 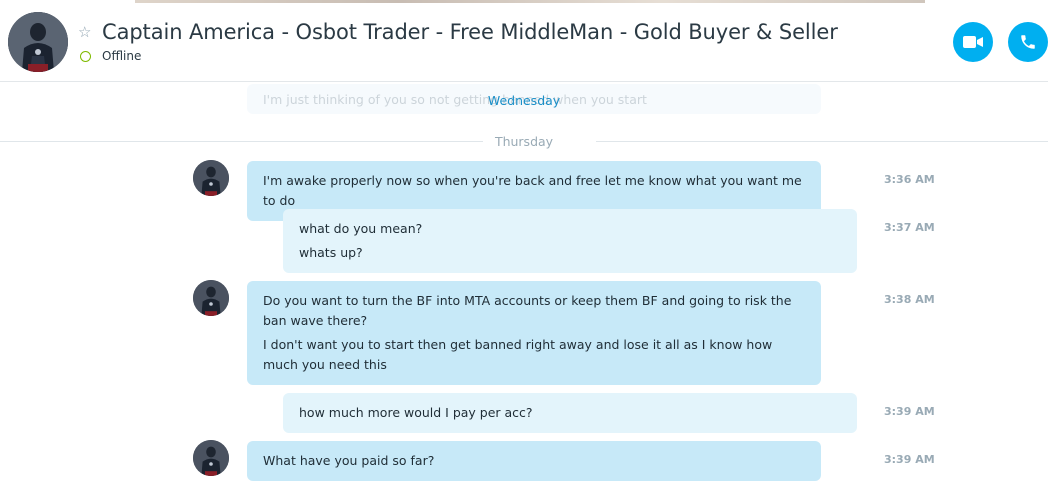 I want to click on favorite-star-icon: ☆, so click(x=85, y=32).